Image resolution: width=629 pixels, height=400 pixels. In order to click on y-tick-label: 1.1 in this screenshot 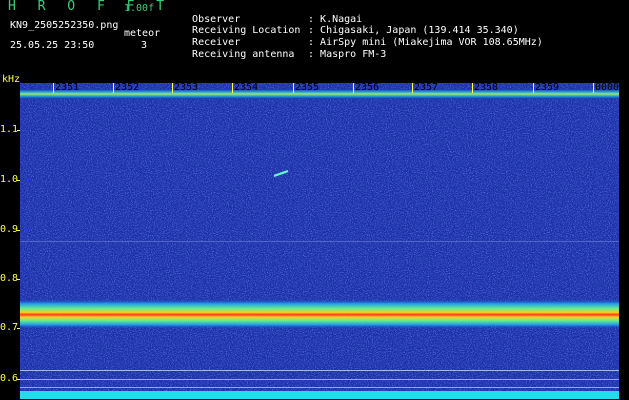, I will do `click(9, 129)`.